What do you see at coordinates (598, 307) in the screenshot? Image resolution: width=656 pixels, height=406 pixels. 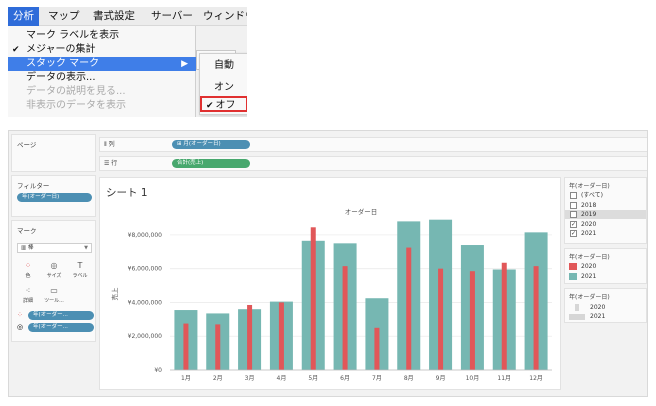 I see `size-legend-item: 2020` at bounding box center [598, 307].